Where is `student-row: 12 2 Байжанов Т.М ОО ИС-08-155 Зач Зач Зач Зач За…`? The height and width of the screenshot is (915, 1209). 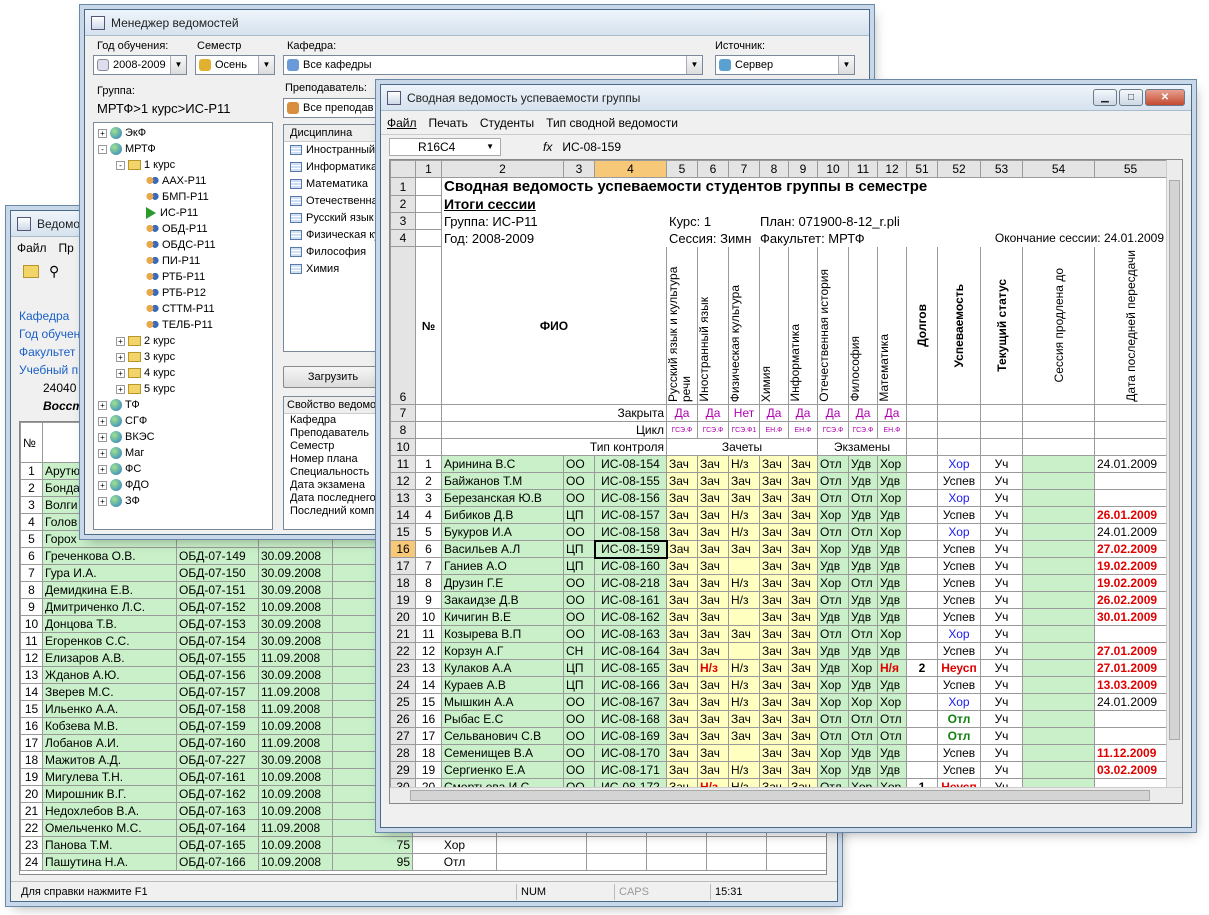
student-row: 12 2 Байжанов Т.М ОО ИС-08-155 Зач Зач Зач Зач За… is located at coordinates (778, 481).